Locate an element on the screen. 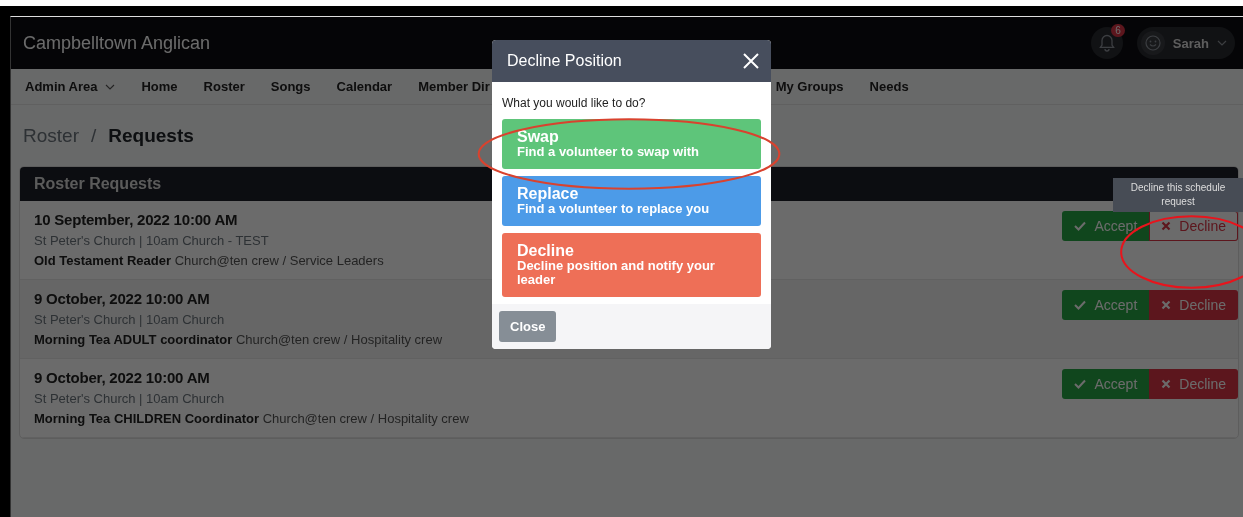  notification-badge: 6 is located at coordinates (1118, 30).